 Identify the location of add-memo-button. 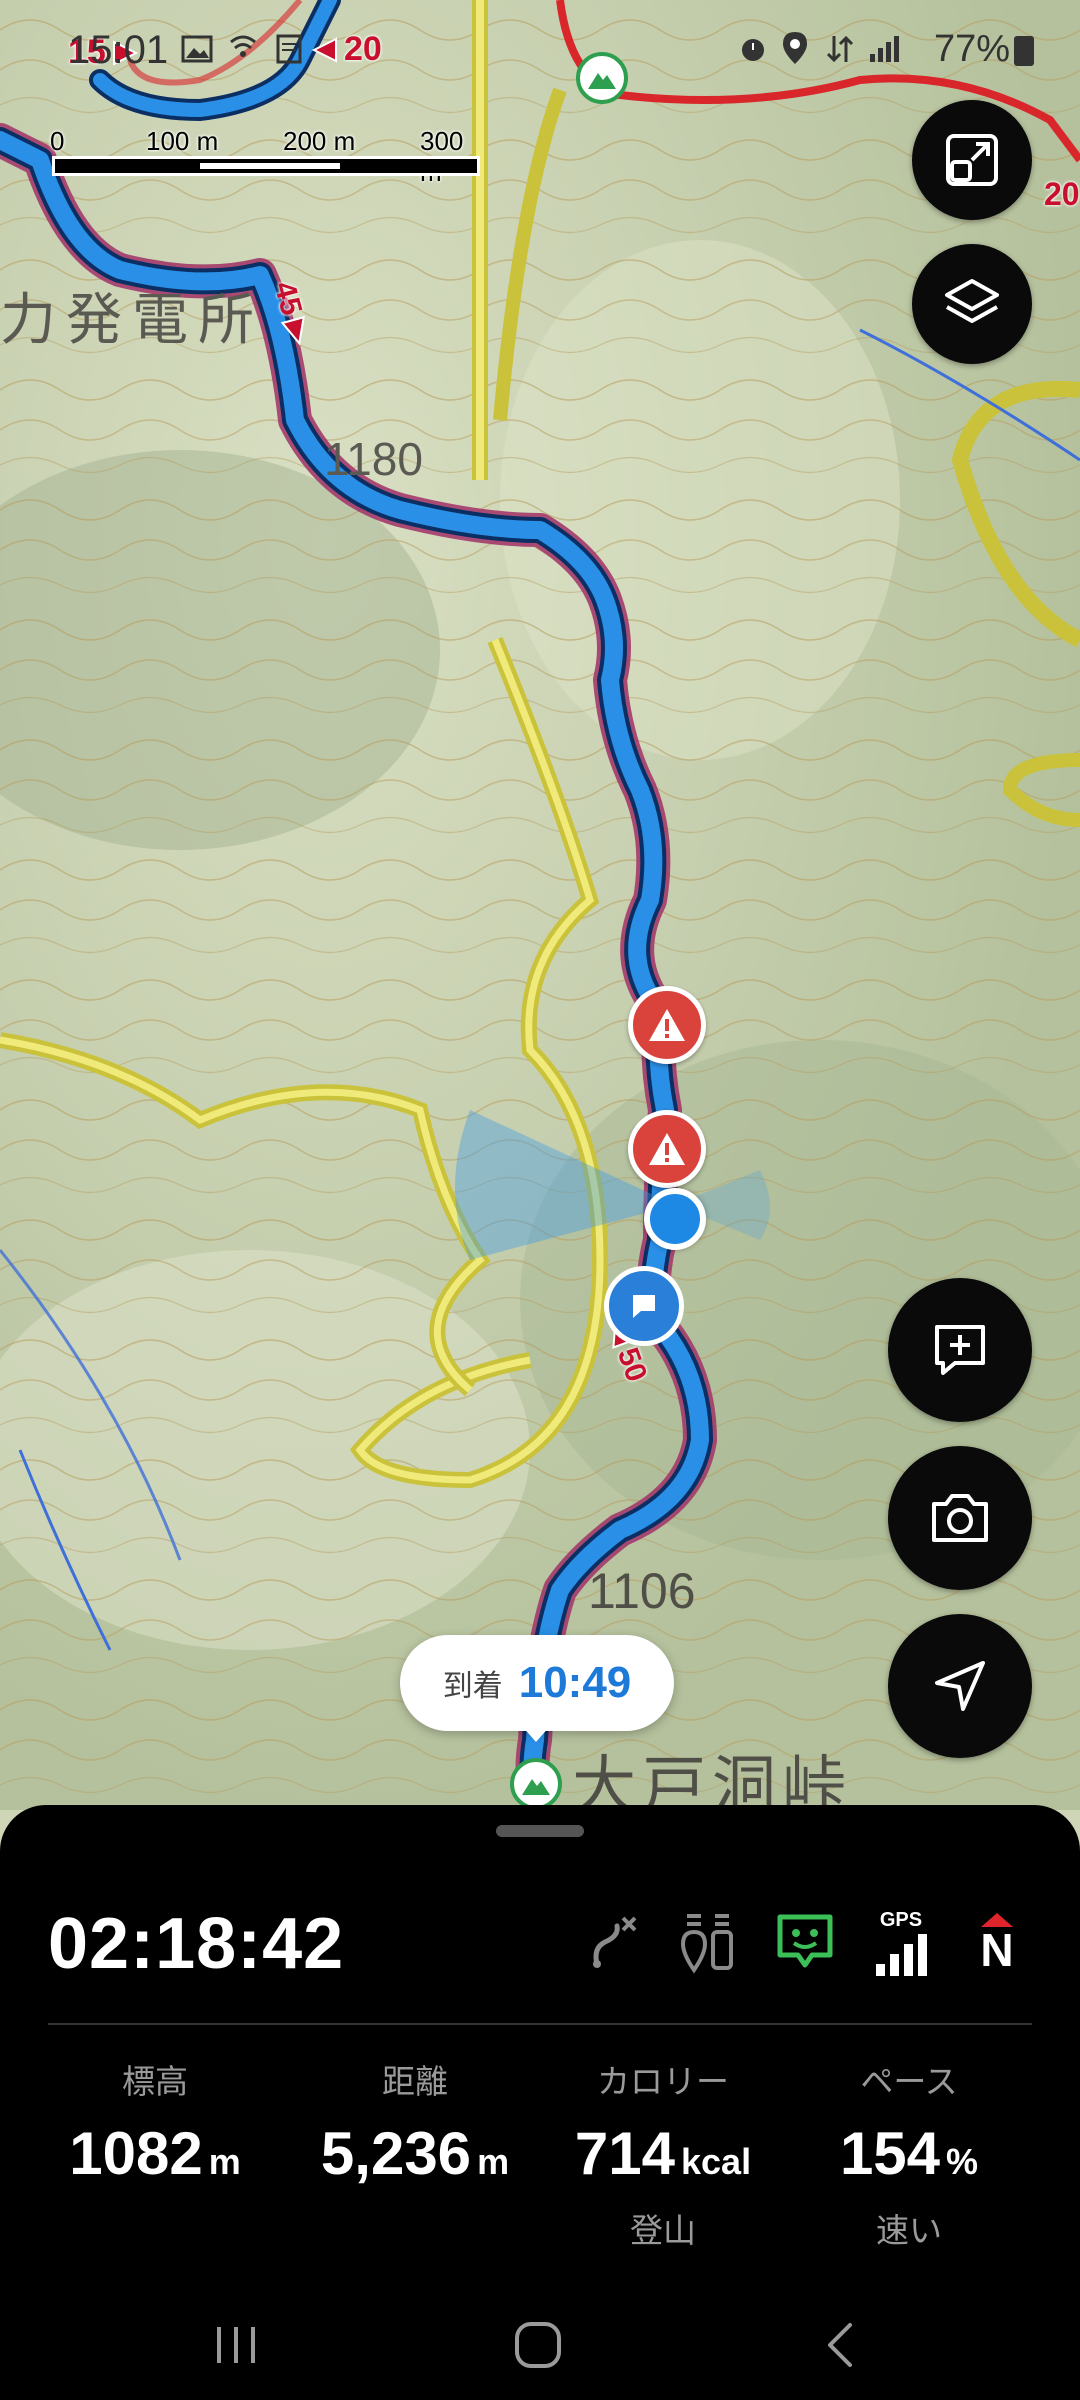
(960, 1350).